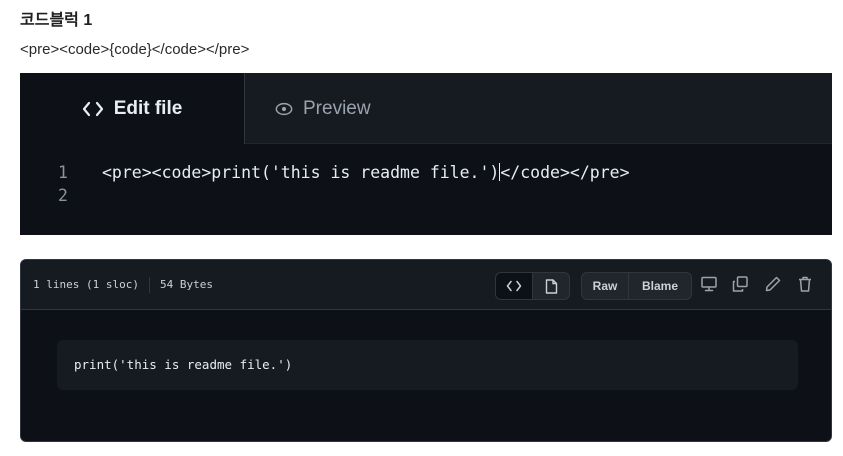 This screenshot has height=456, width=843. I want to click on page-heading: 코드블럭 1, so click(56, 20).